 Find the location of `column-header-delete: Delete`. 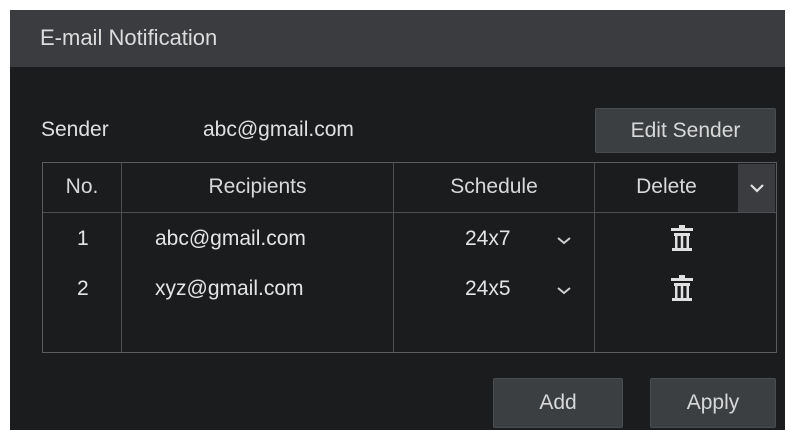

column-header-delete: Delete is located at coordinates (666, 186).